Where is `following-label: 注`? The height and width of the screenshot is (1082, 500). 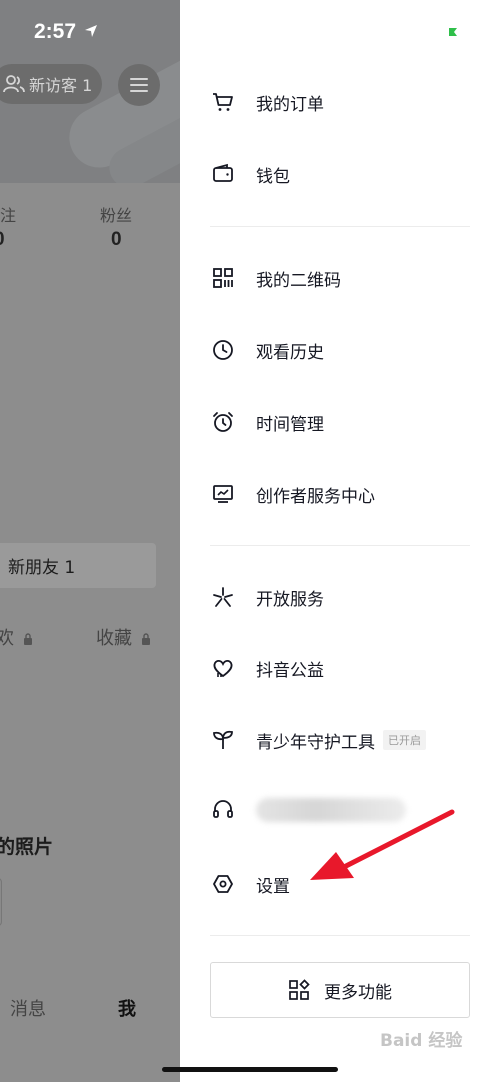
following-label: 注 is located at coordinates (8, 215).